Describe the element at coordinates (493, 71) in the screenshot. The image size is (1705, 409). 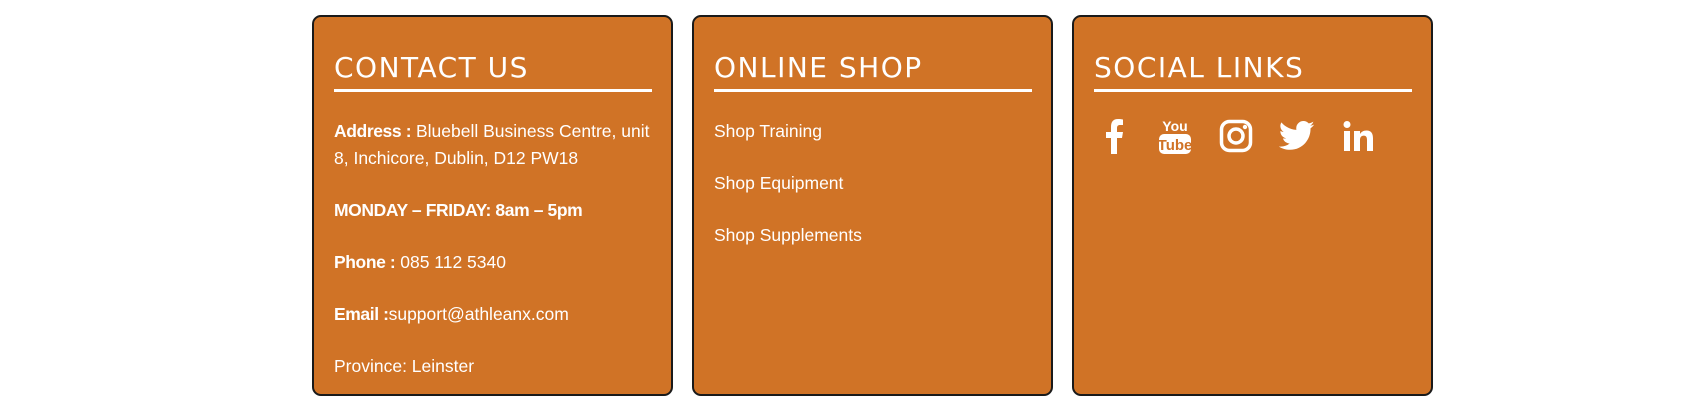
I see `contact-title: CONTACT US` at that location.